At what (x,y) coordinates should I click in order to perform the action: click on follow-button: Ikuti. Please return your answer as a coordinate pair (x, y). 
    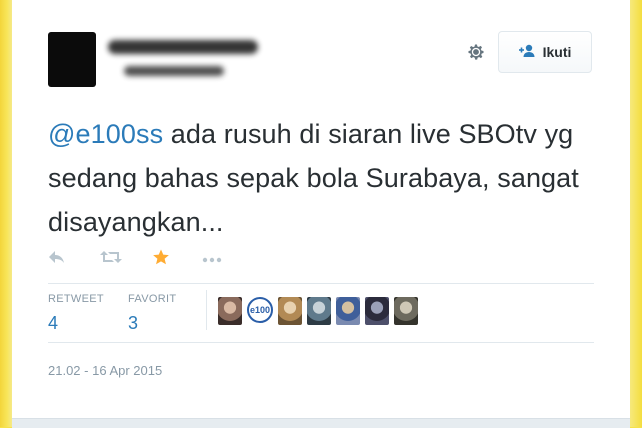
    Looking at the image, I should click on (545, 52).